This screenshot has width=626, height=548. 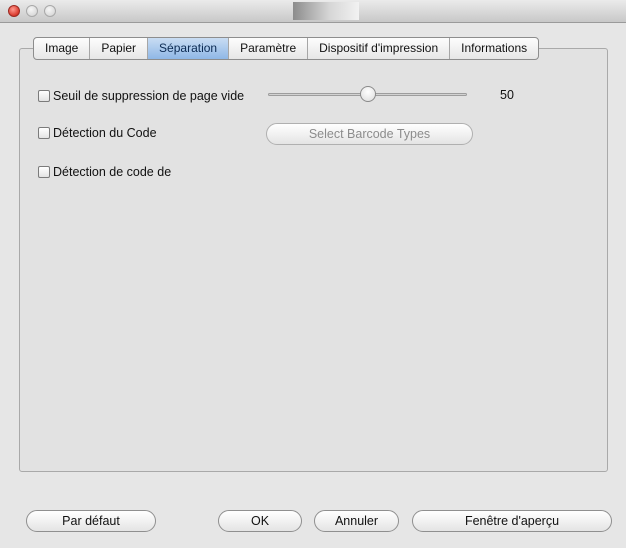 I want to click on blank-page-checkbox, so click(x=44, y=96).